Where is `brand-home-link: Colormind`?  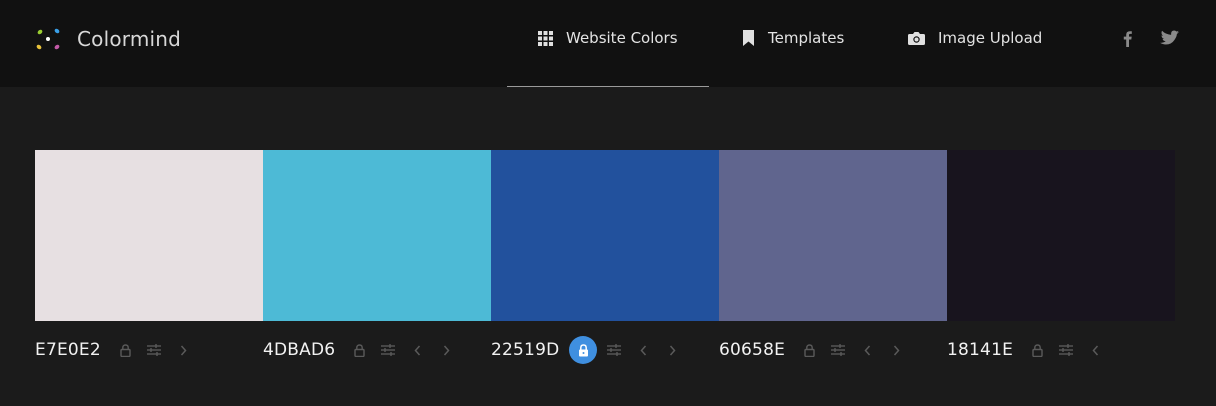 brand-home-link: Colormind is located at coordinates (107, 39).